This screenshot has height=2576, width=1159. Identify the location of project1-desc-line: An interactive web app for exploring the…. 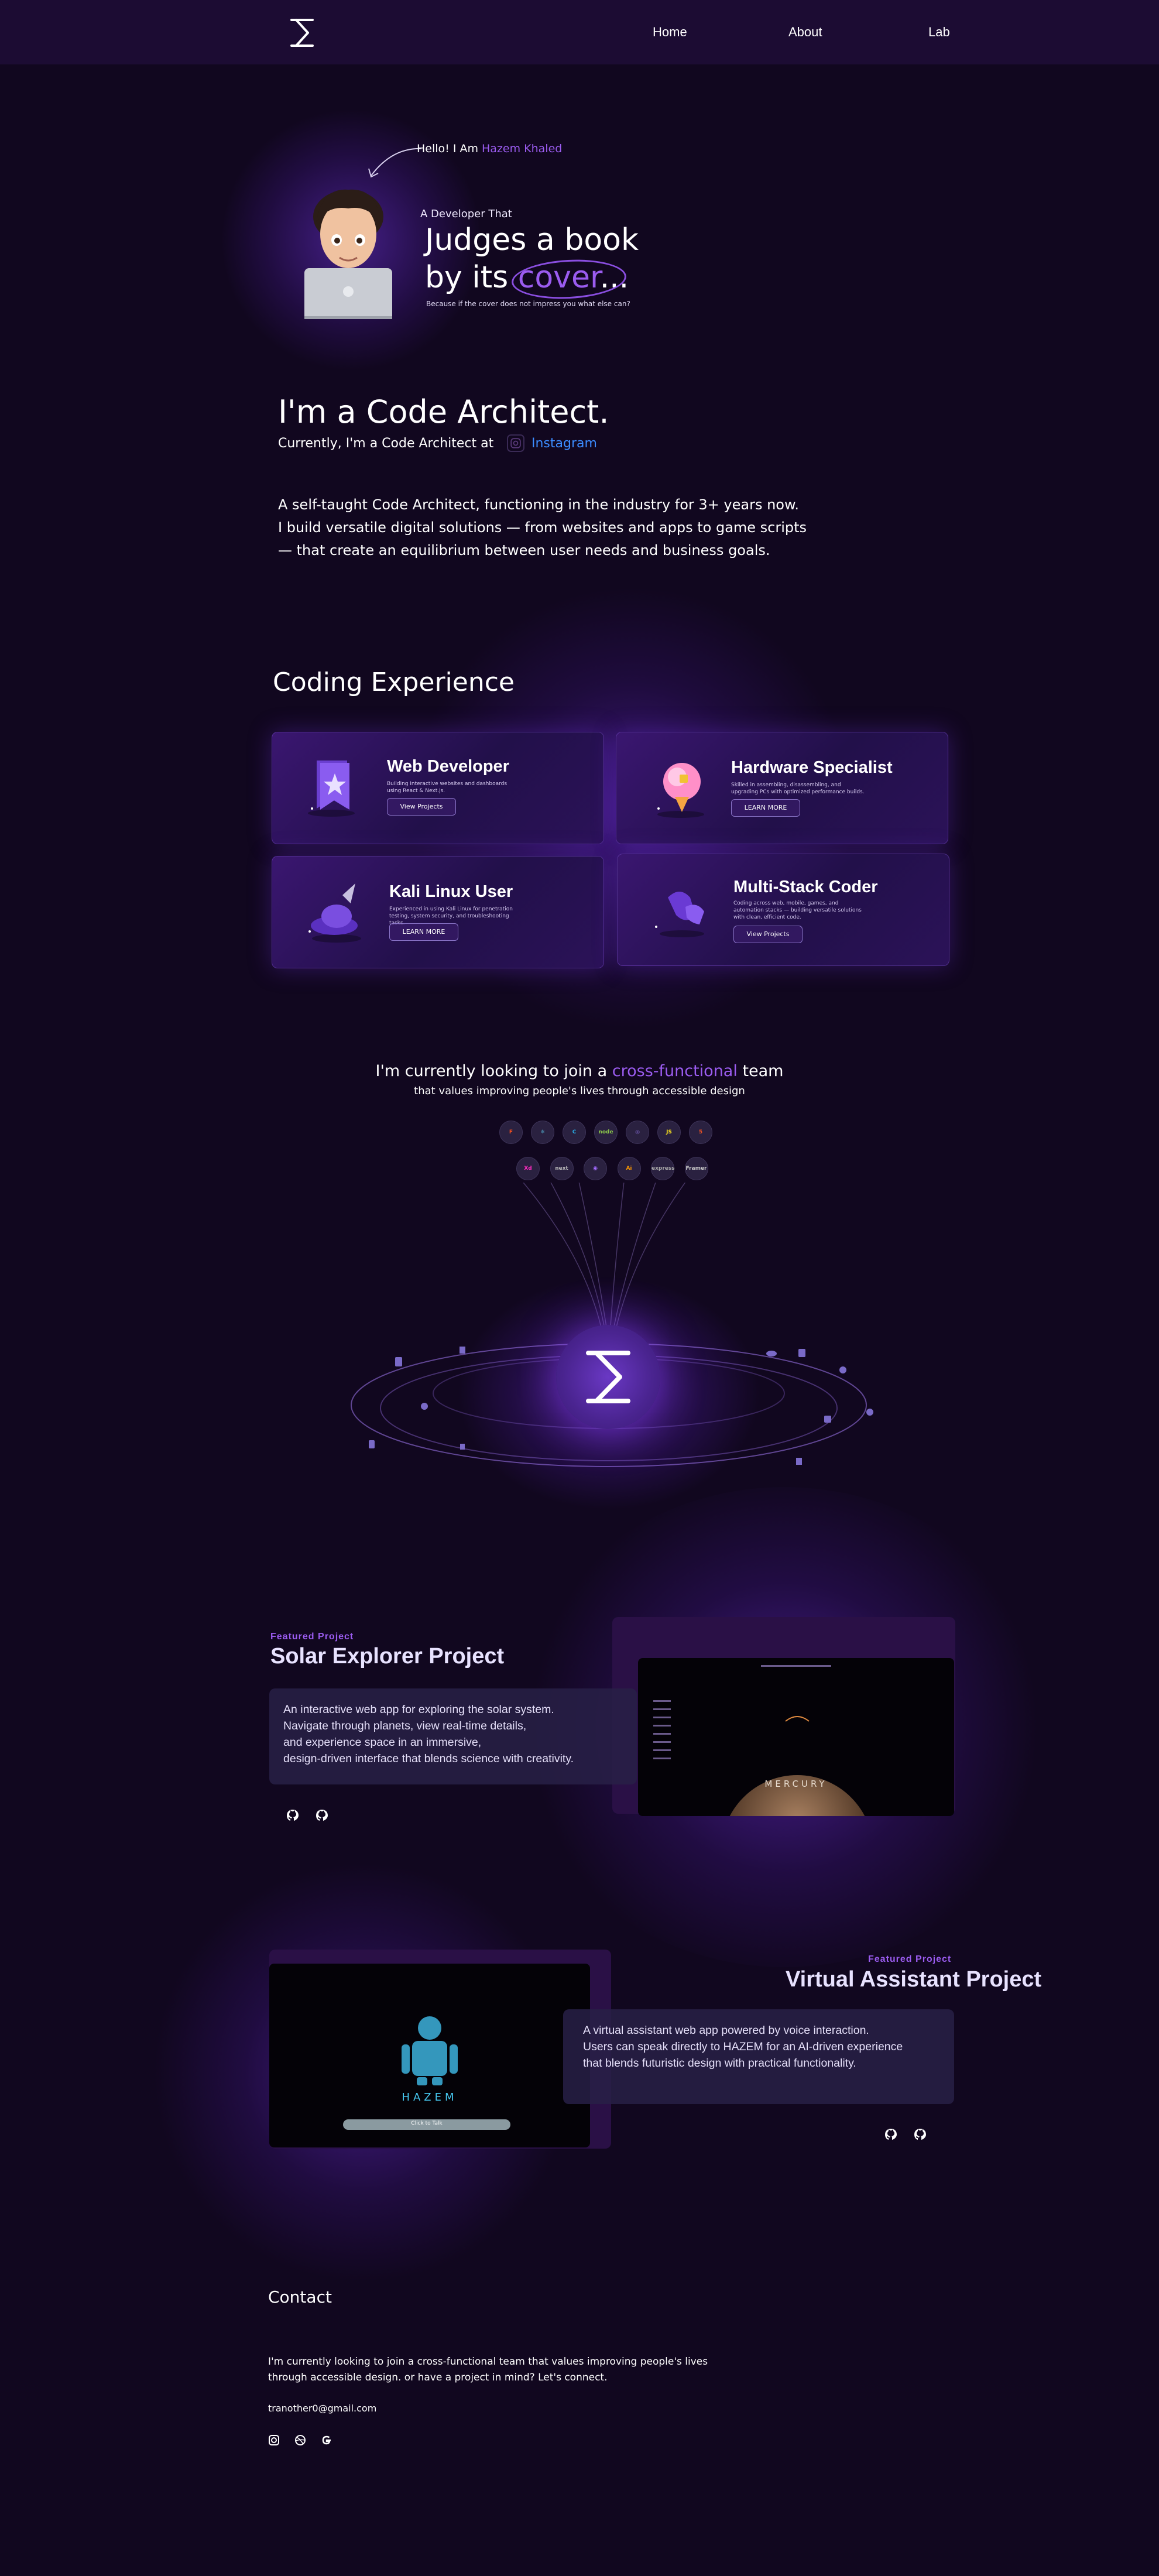
(419, 1709).